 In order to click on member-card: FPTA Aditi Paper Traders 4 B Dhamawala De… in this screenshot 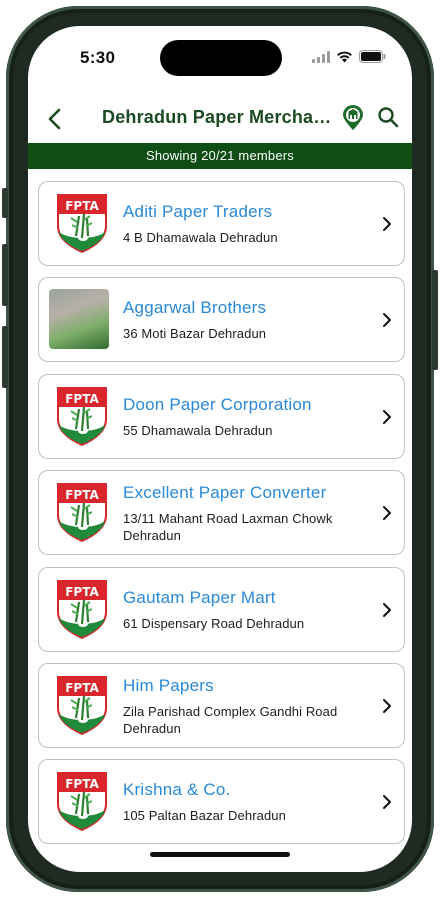, I will do `click(221, 223)`.